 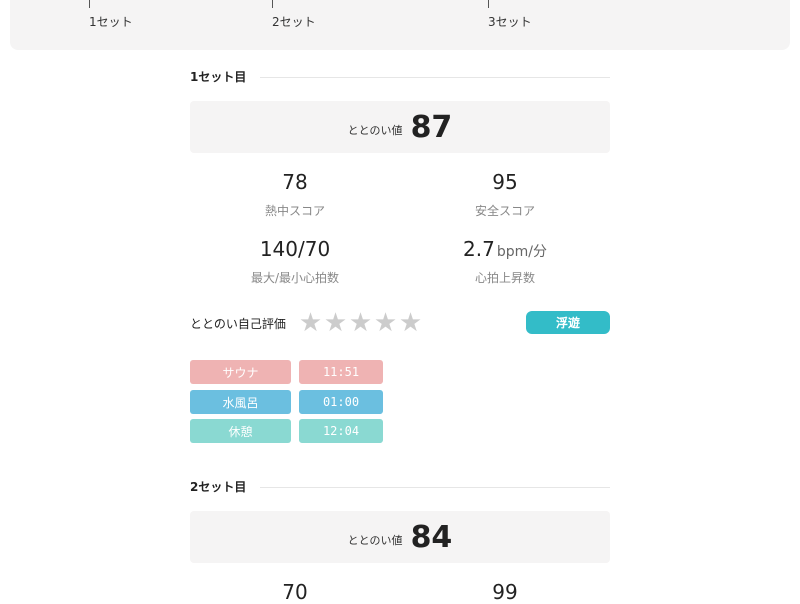 I want to click on set-1-title: 1セット目, so click(x=218, y=77).